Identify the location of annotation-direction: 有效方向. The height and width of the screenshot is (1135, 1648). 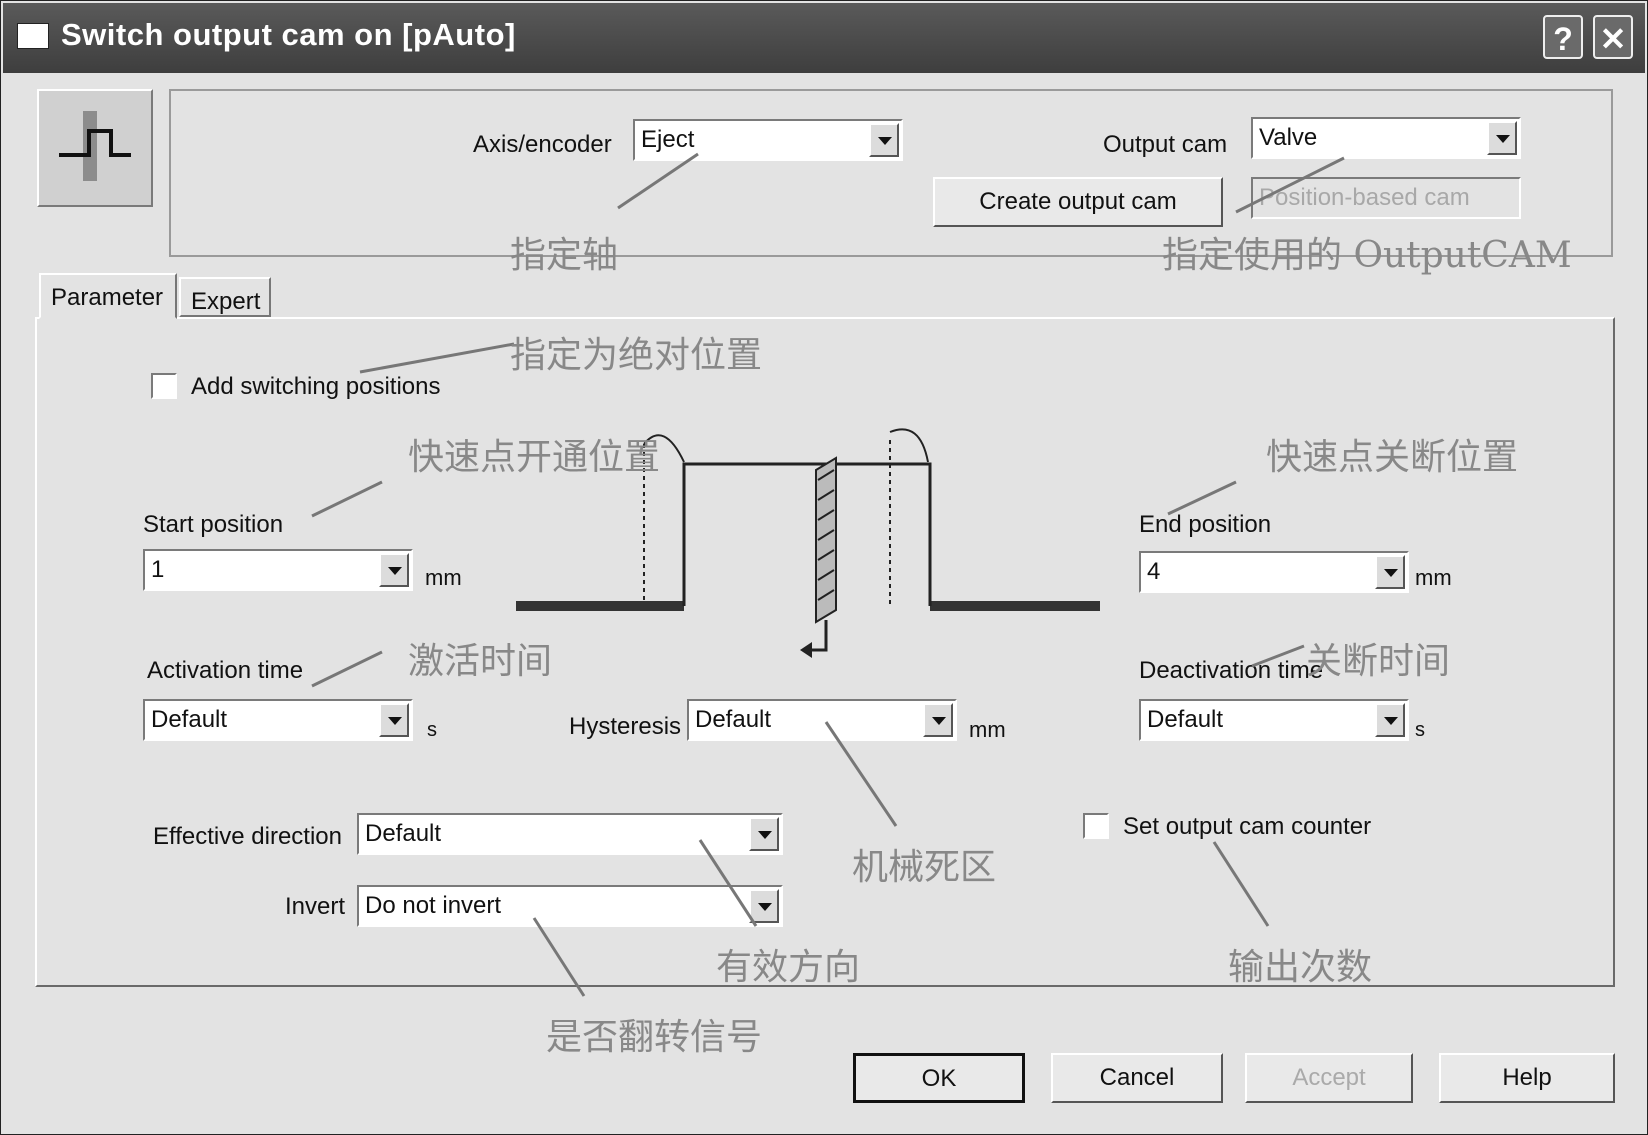
(788, 967).